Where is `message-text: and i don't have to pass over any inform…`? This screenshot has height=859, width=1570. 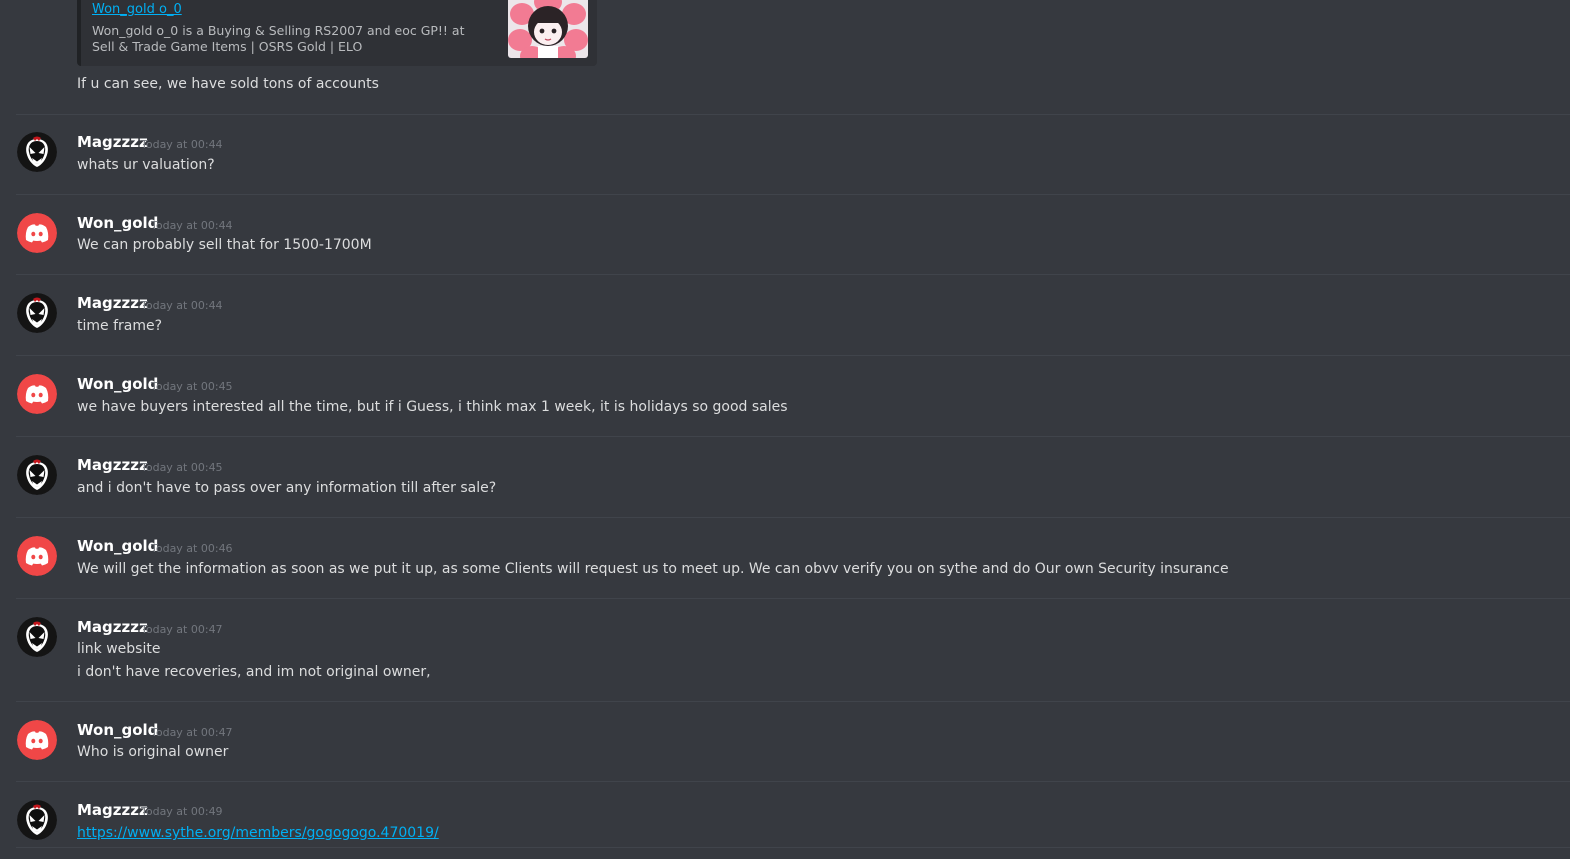
message-text: and i don't have to pass over any inform… is located at coordinates (287, 488).